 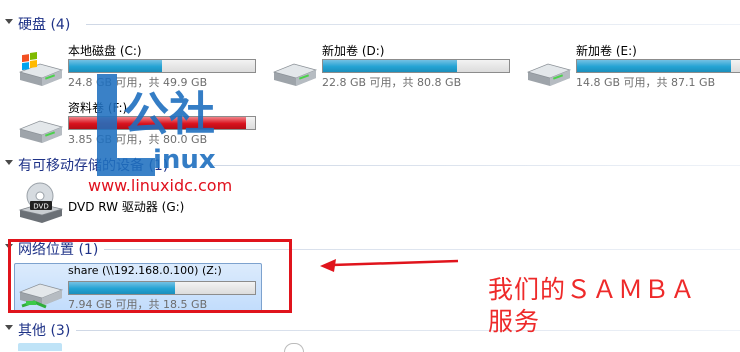 What do you see at coordinates (613, 306) in the screenshot?
I see `annotation-text: 我们的ＳＡＭＢＡ 服务` at bounding box center [613, 306].